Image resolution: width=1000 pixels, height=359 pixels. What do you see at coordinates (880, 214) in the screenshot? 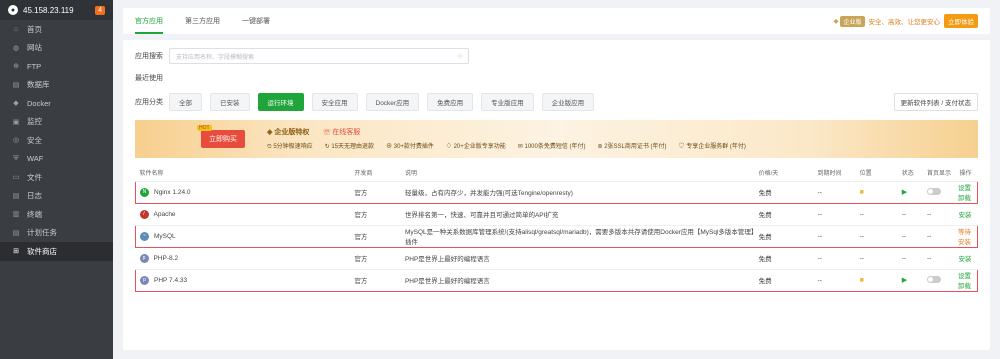
I see `location-cell: --` at bounding box center [880, 214].